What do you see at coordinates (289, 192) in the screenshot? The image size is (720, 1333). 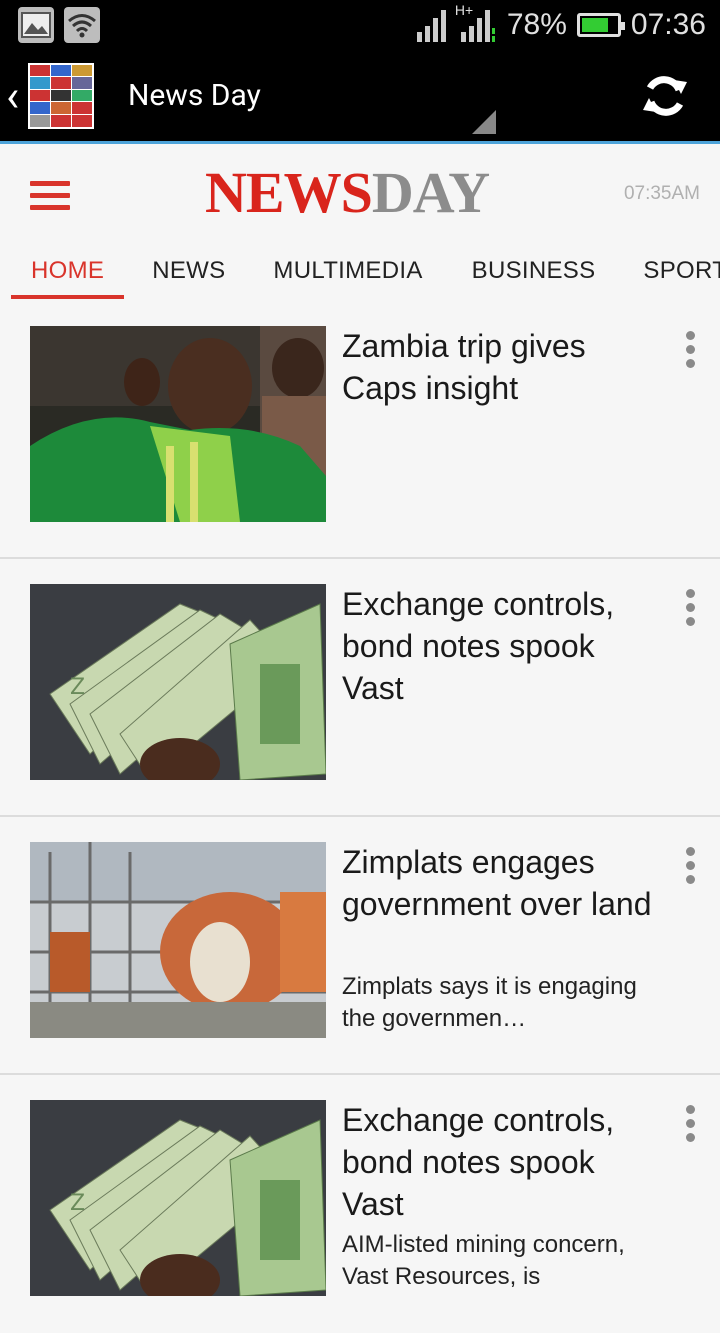 I see `brand-news: NEWS` at bounding box center [289, 192].